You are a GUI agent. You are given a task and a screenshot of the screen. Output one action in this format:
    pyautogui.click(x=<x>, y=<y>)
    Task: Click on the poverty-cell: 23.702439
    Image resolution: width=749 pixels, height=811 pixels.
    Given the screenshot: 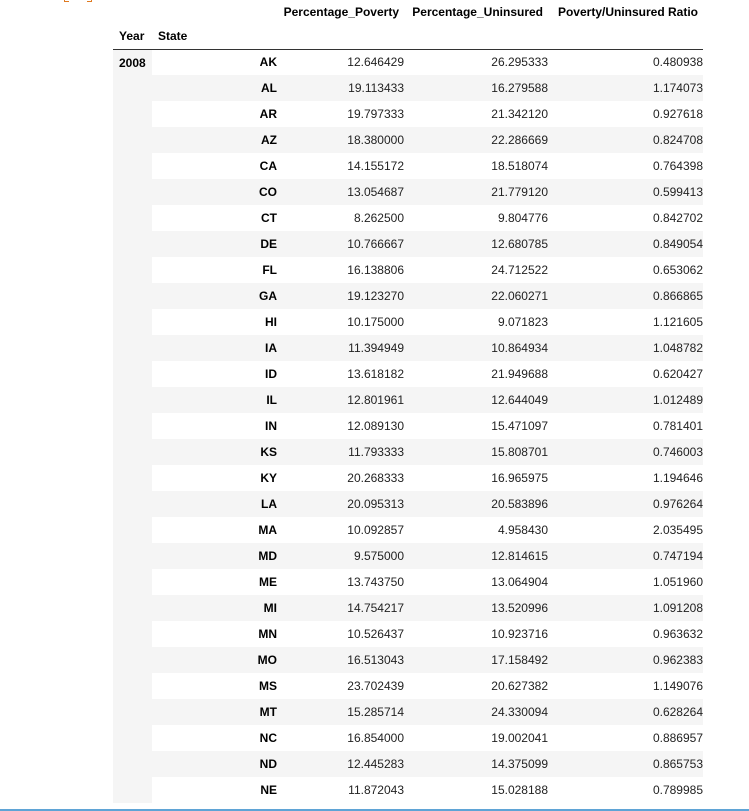 What is the action you would take?
    pyautogui.click(x=375, y=686)
    